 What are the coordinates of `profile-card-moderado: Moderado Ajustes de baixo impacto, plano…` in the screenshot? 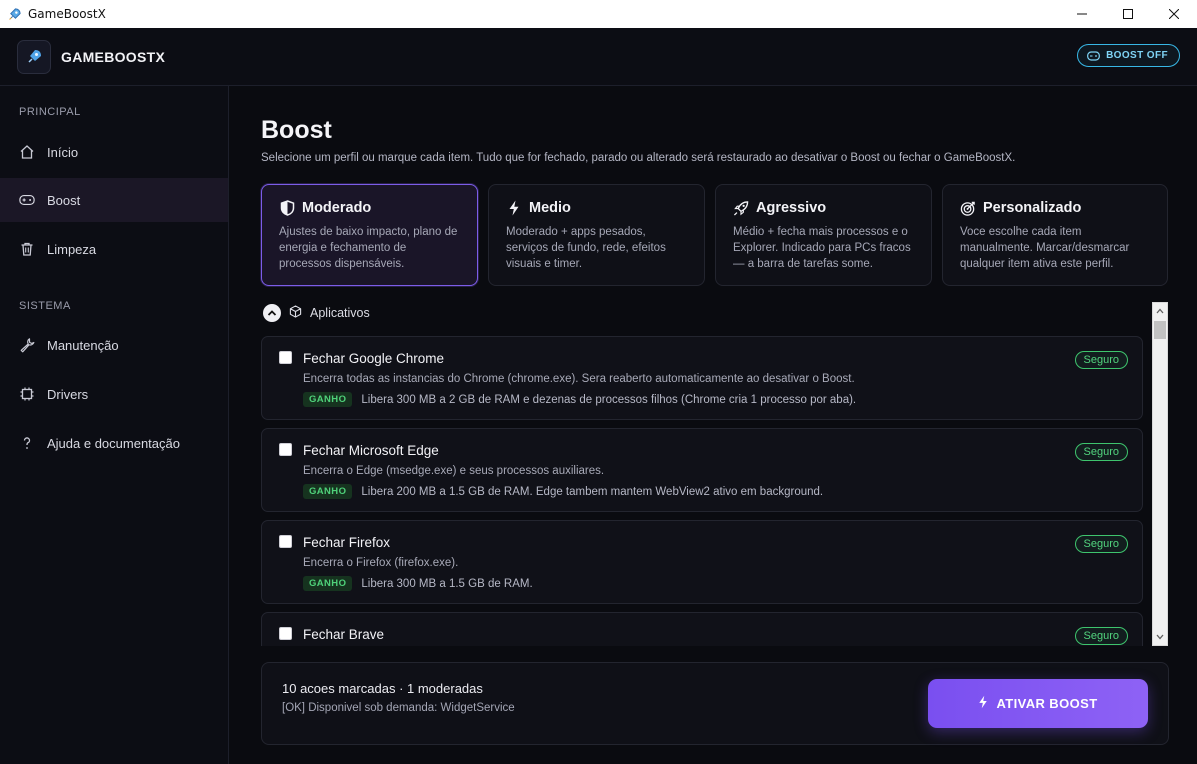 It's located at (369, 235).